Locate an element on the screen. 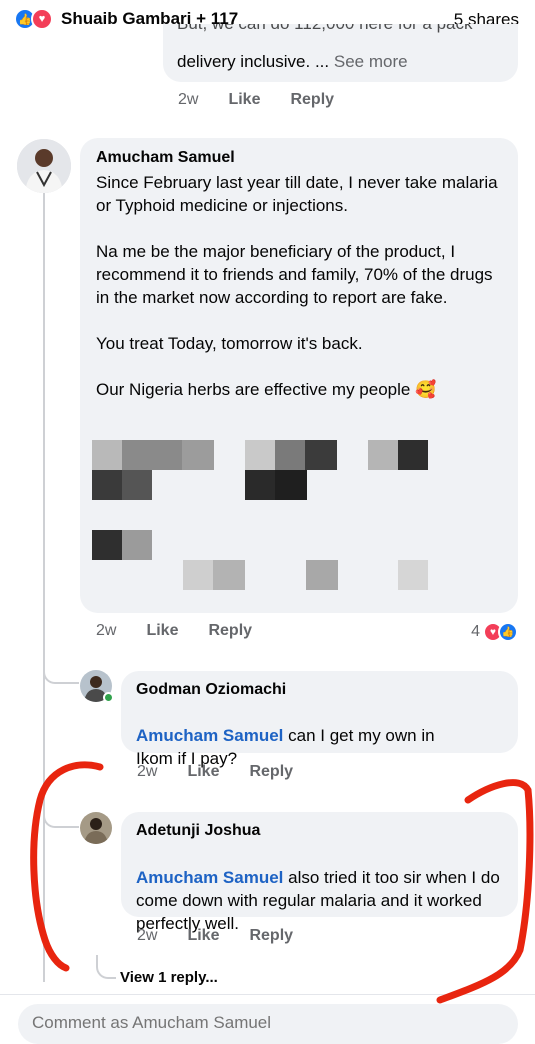 This screenshot has width=535, height=1044. reply1-time: 2w is located at coordinates (147, 771).